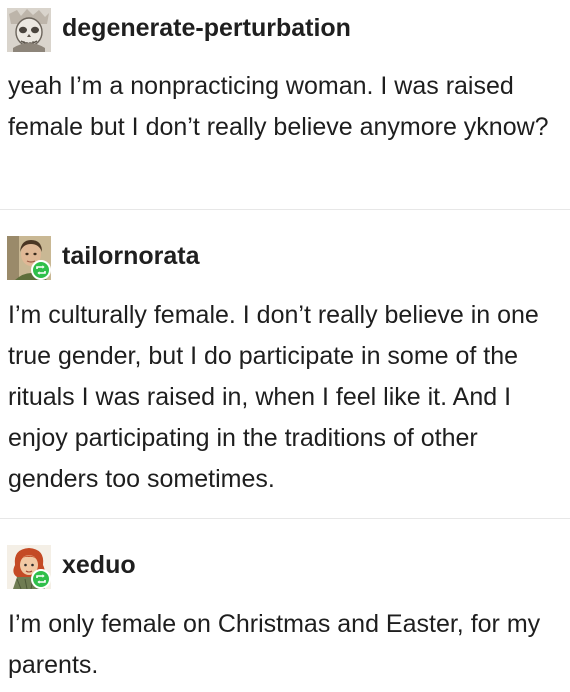 This screenshot has height=692, width=570. Describe the element at coordinates (131, 256) in the screenshot. I see `username-link: tailornorata` at that location.